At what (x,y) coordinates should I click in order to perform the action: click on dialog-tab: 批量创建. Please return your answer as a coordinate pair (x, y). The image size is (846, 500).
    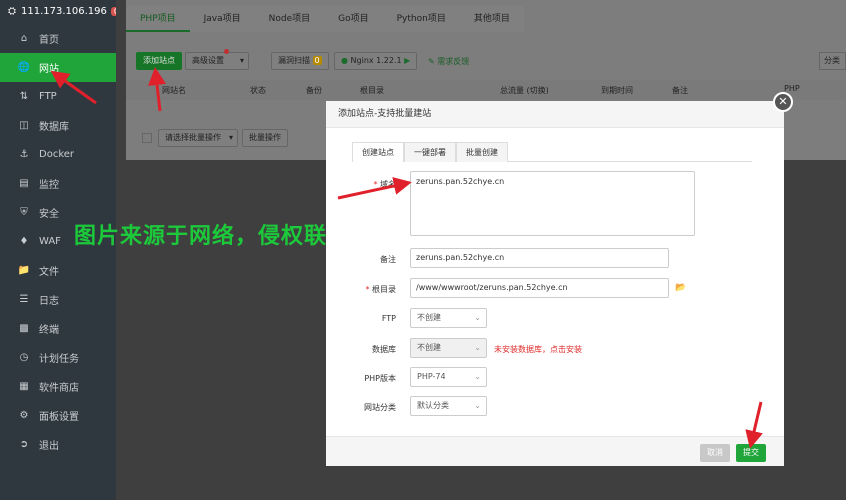
    Looking at the image, I should click on (482, 152).